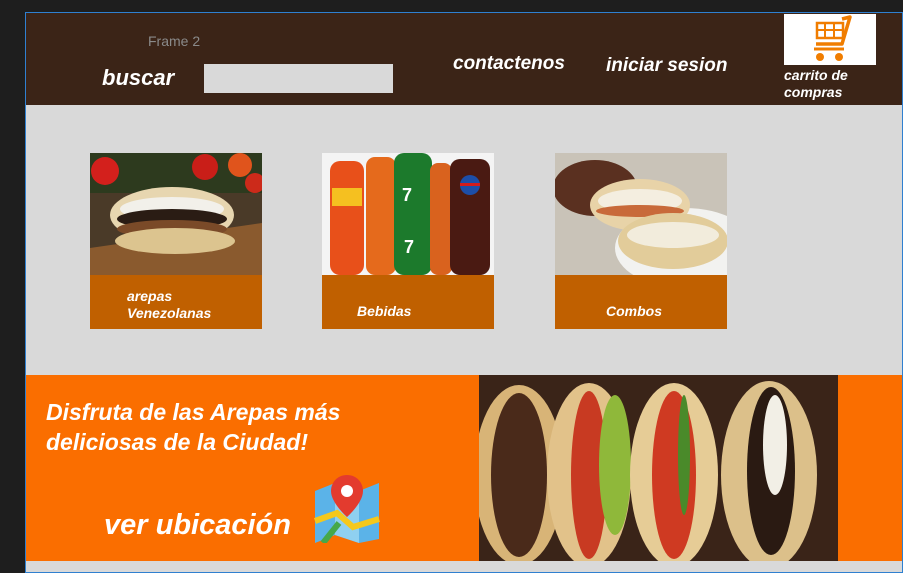  I want to click on search-label: buscar, so click(138, 77).